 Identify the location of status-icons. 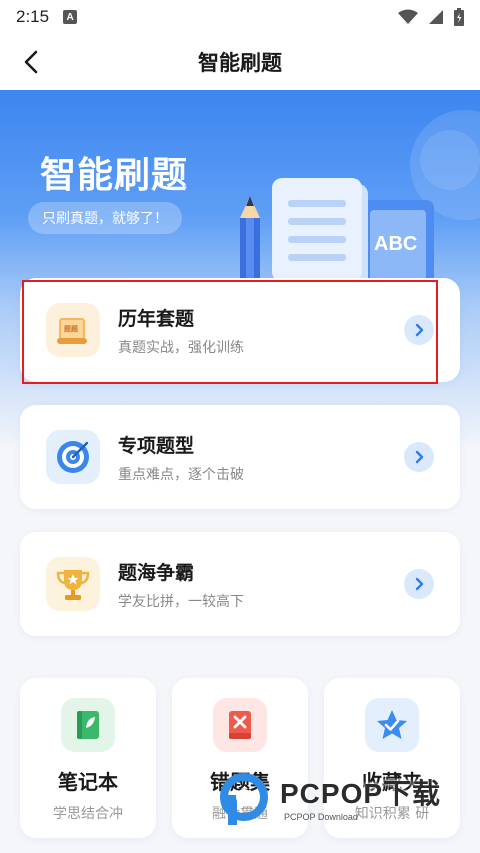
(431, 17).